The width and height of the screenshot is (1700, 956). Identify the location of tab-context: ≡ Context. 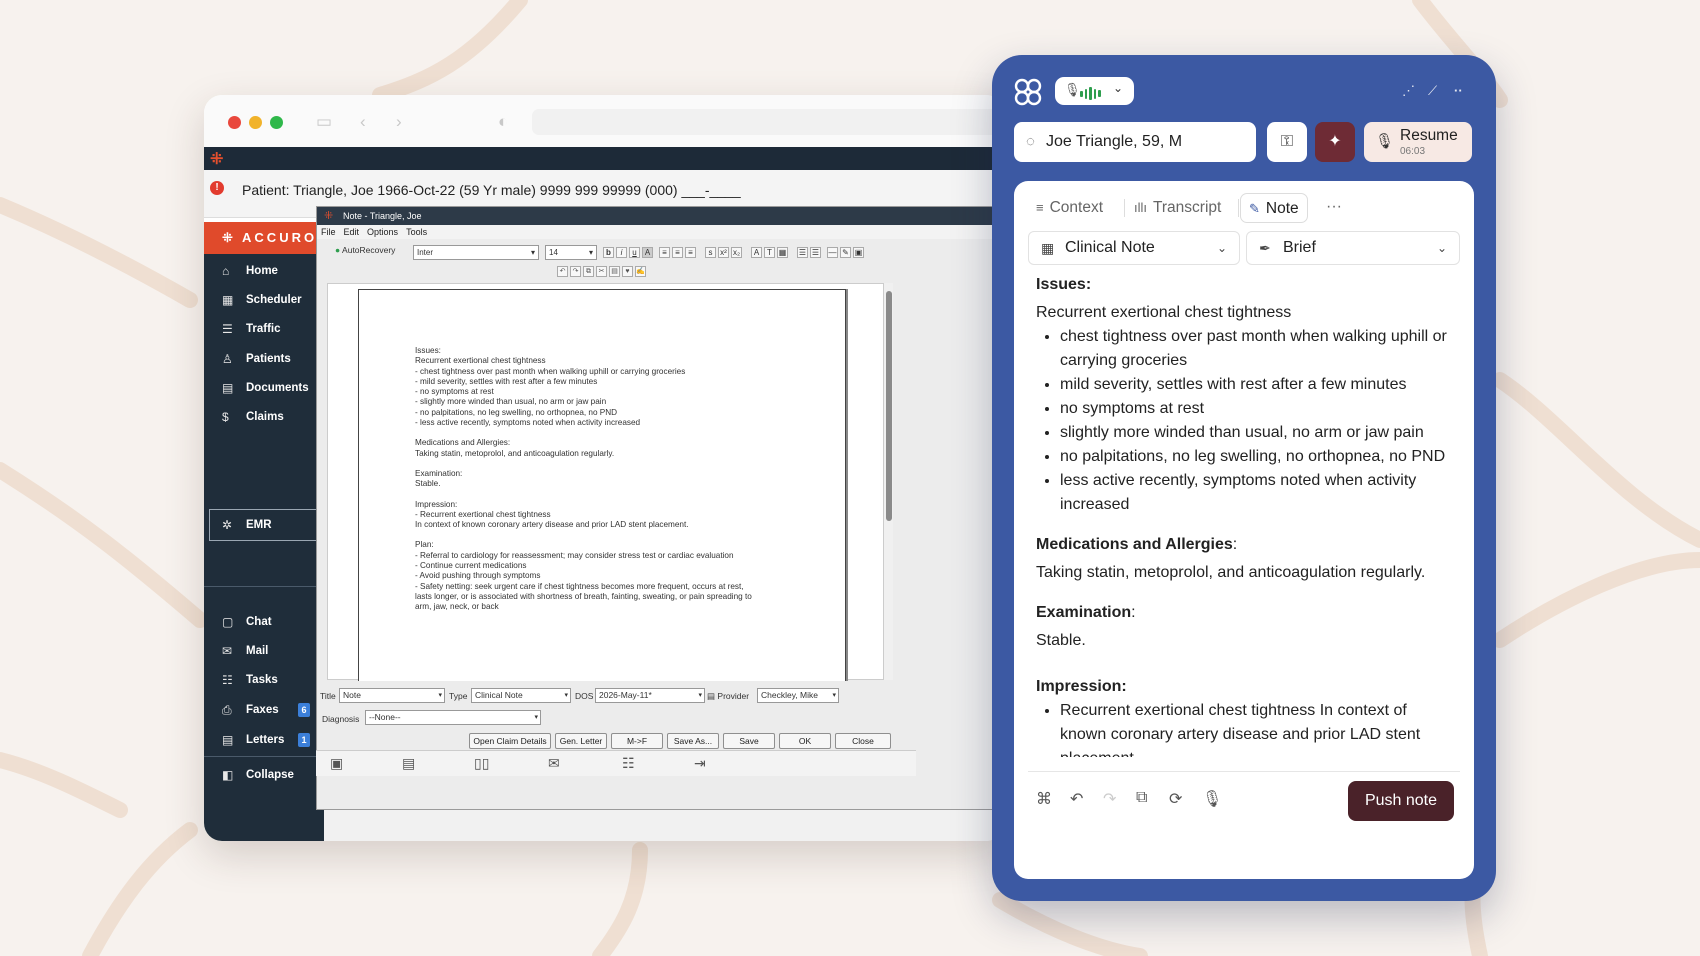
(1065, 208).